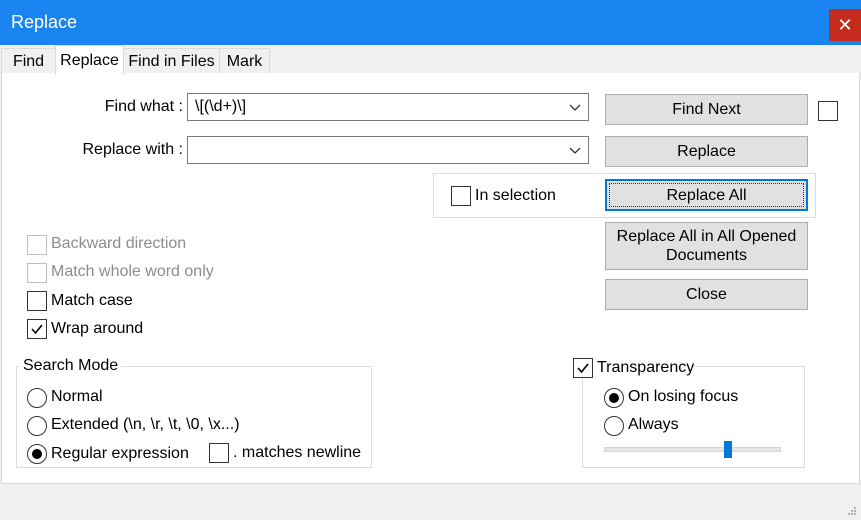 The image size is (861, 520). I want to click on always-label: Always, so click(653, 424).